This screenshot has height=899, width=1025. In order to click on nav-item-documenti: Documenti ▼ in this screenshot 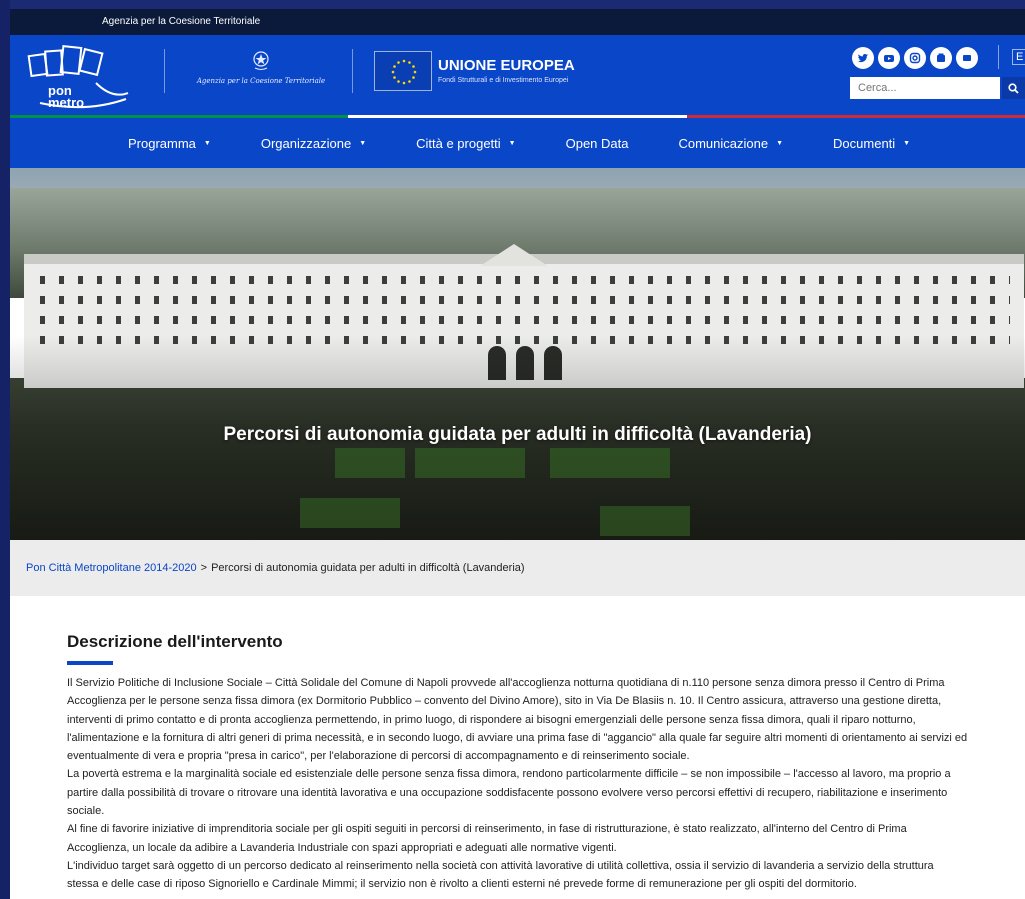, I will do `click(871, 143)`.